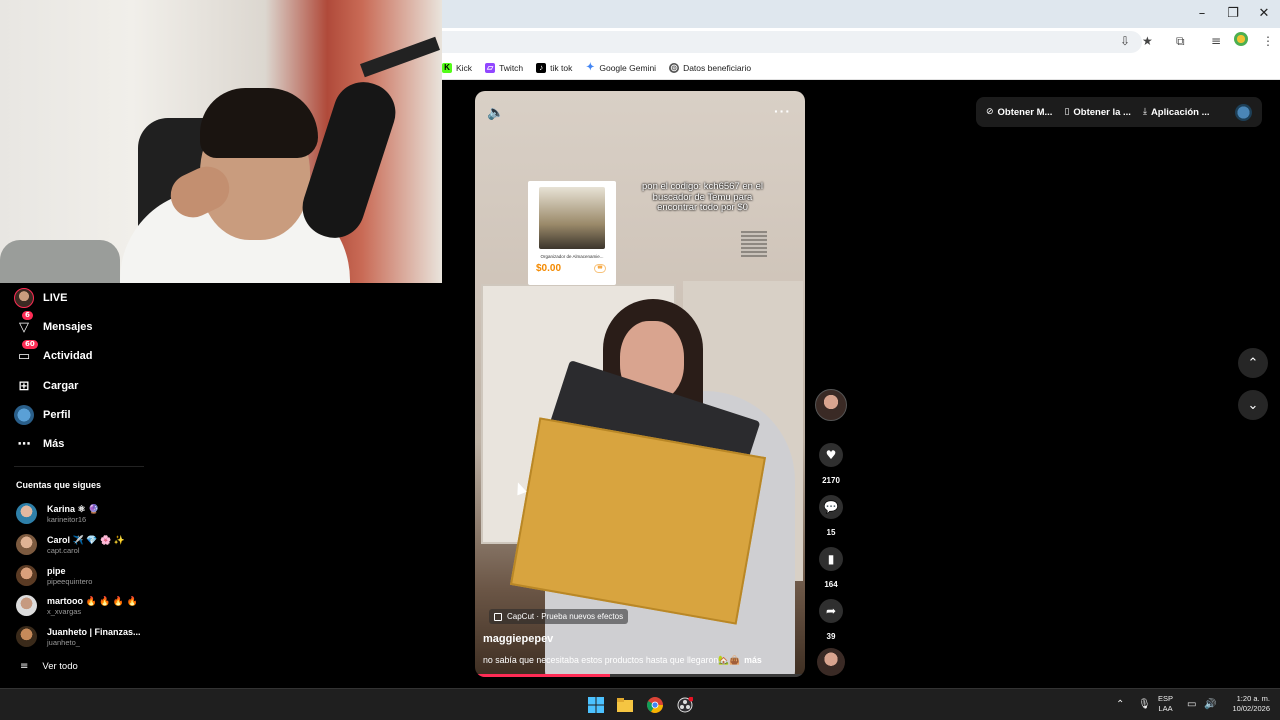  Describe the element at coordinates (685, 705) in the screenshot. I see `obs-icon` at that location.